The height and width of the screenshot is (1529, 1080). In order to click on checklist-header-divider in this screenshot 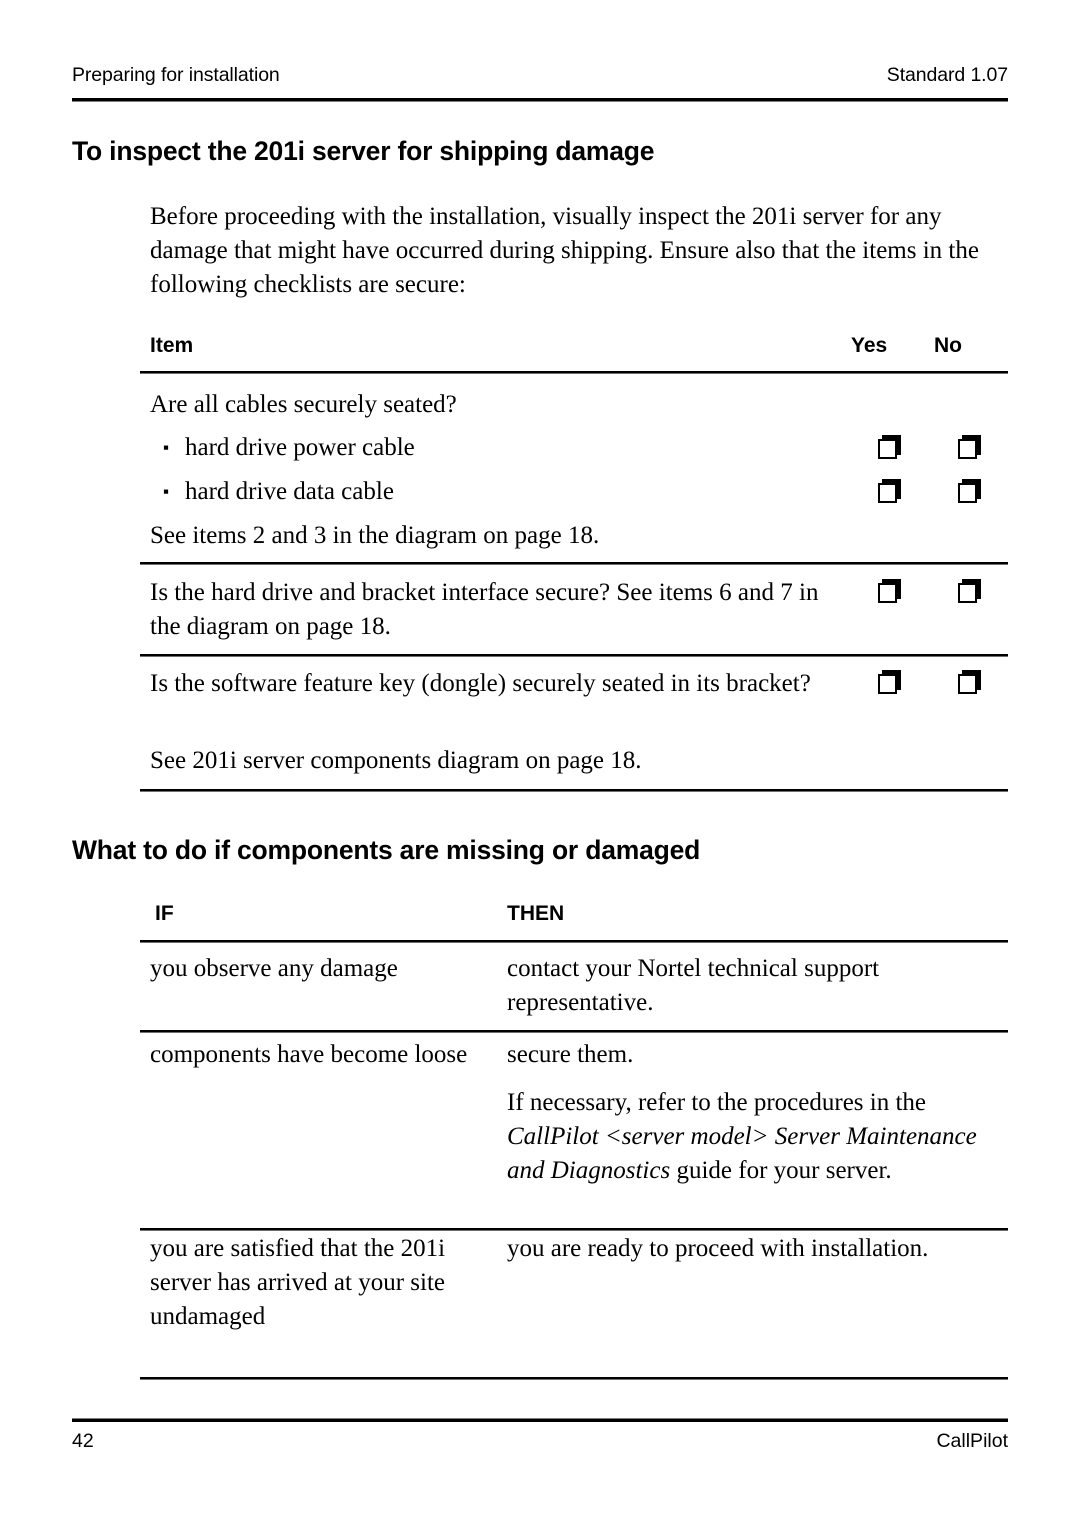, I will do `click(574, 372)`.